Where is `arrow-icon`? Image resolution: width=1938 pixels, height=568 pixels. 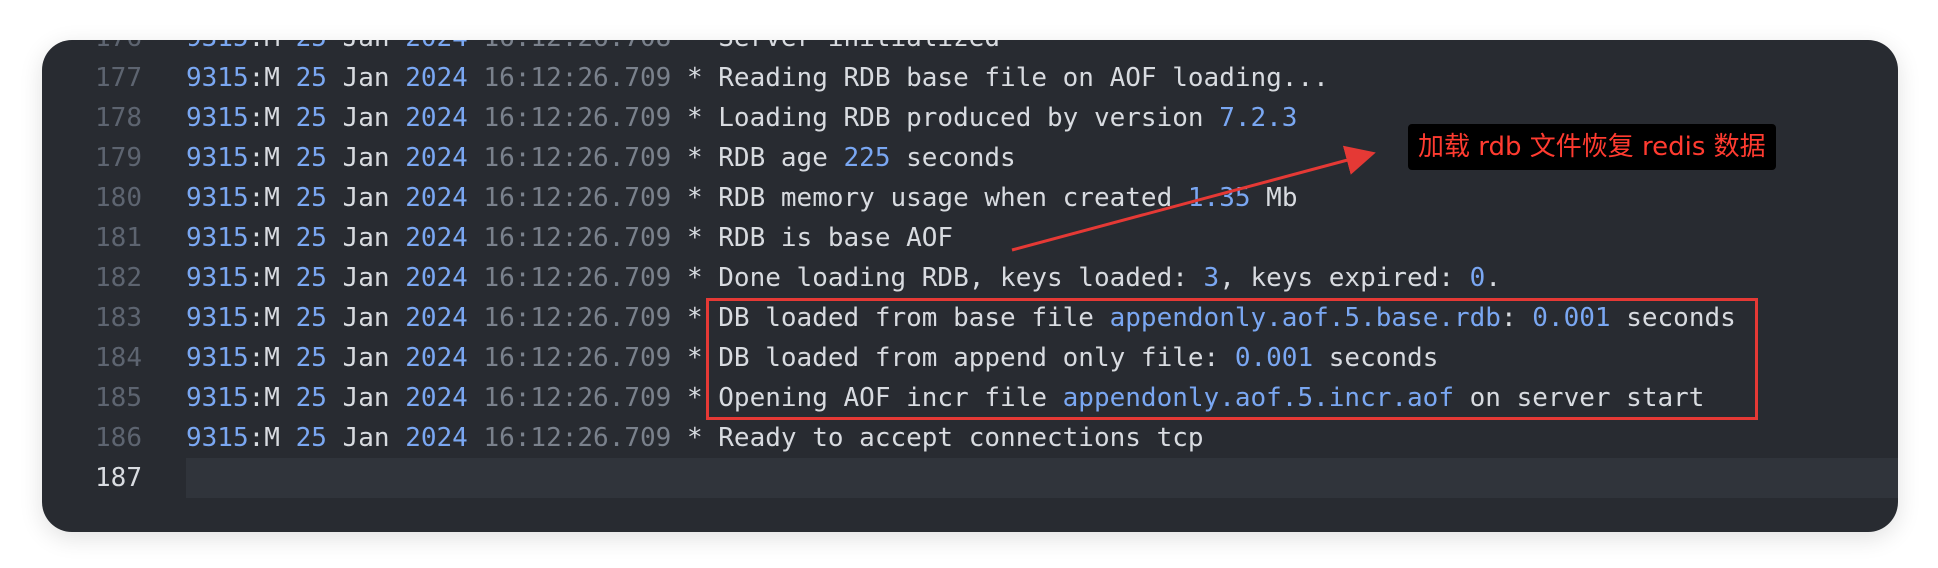 arrow-icon is located at coordinates (1193, 198).